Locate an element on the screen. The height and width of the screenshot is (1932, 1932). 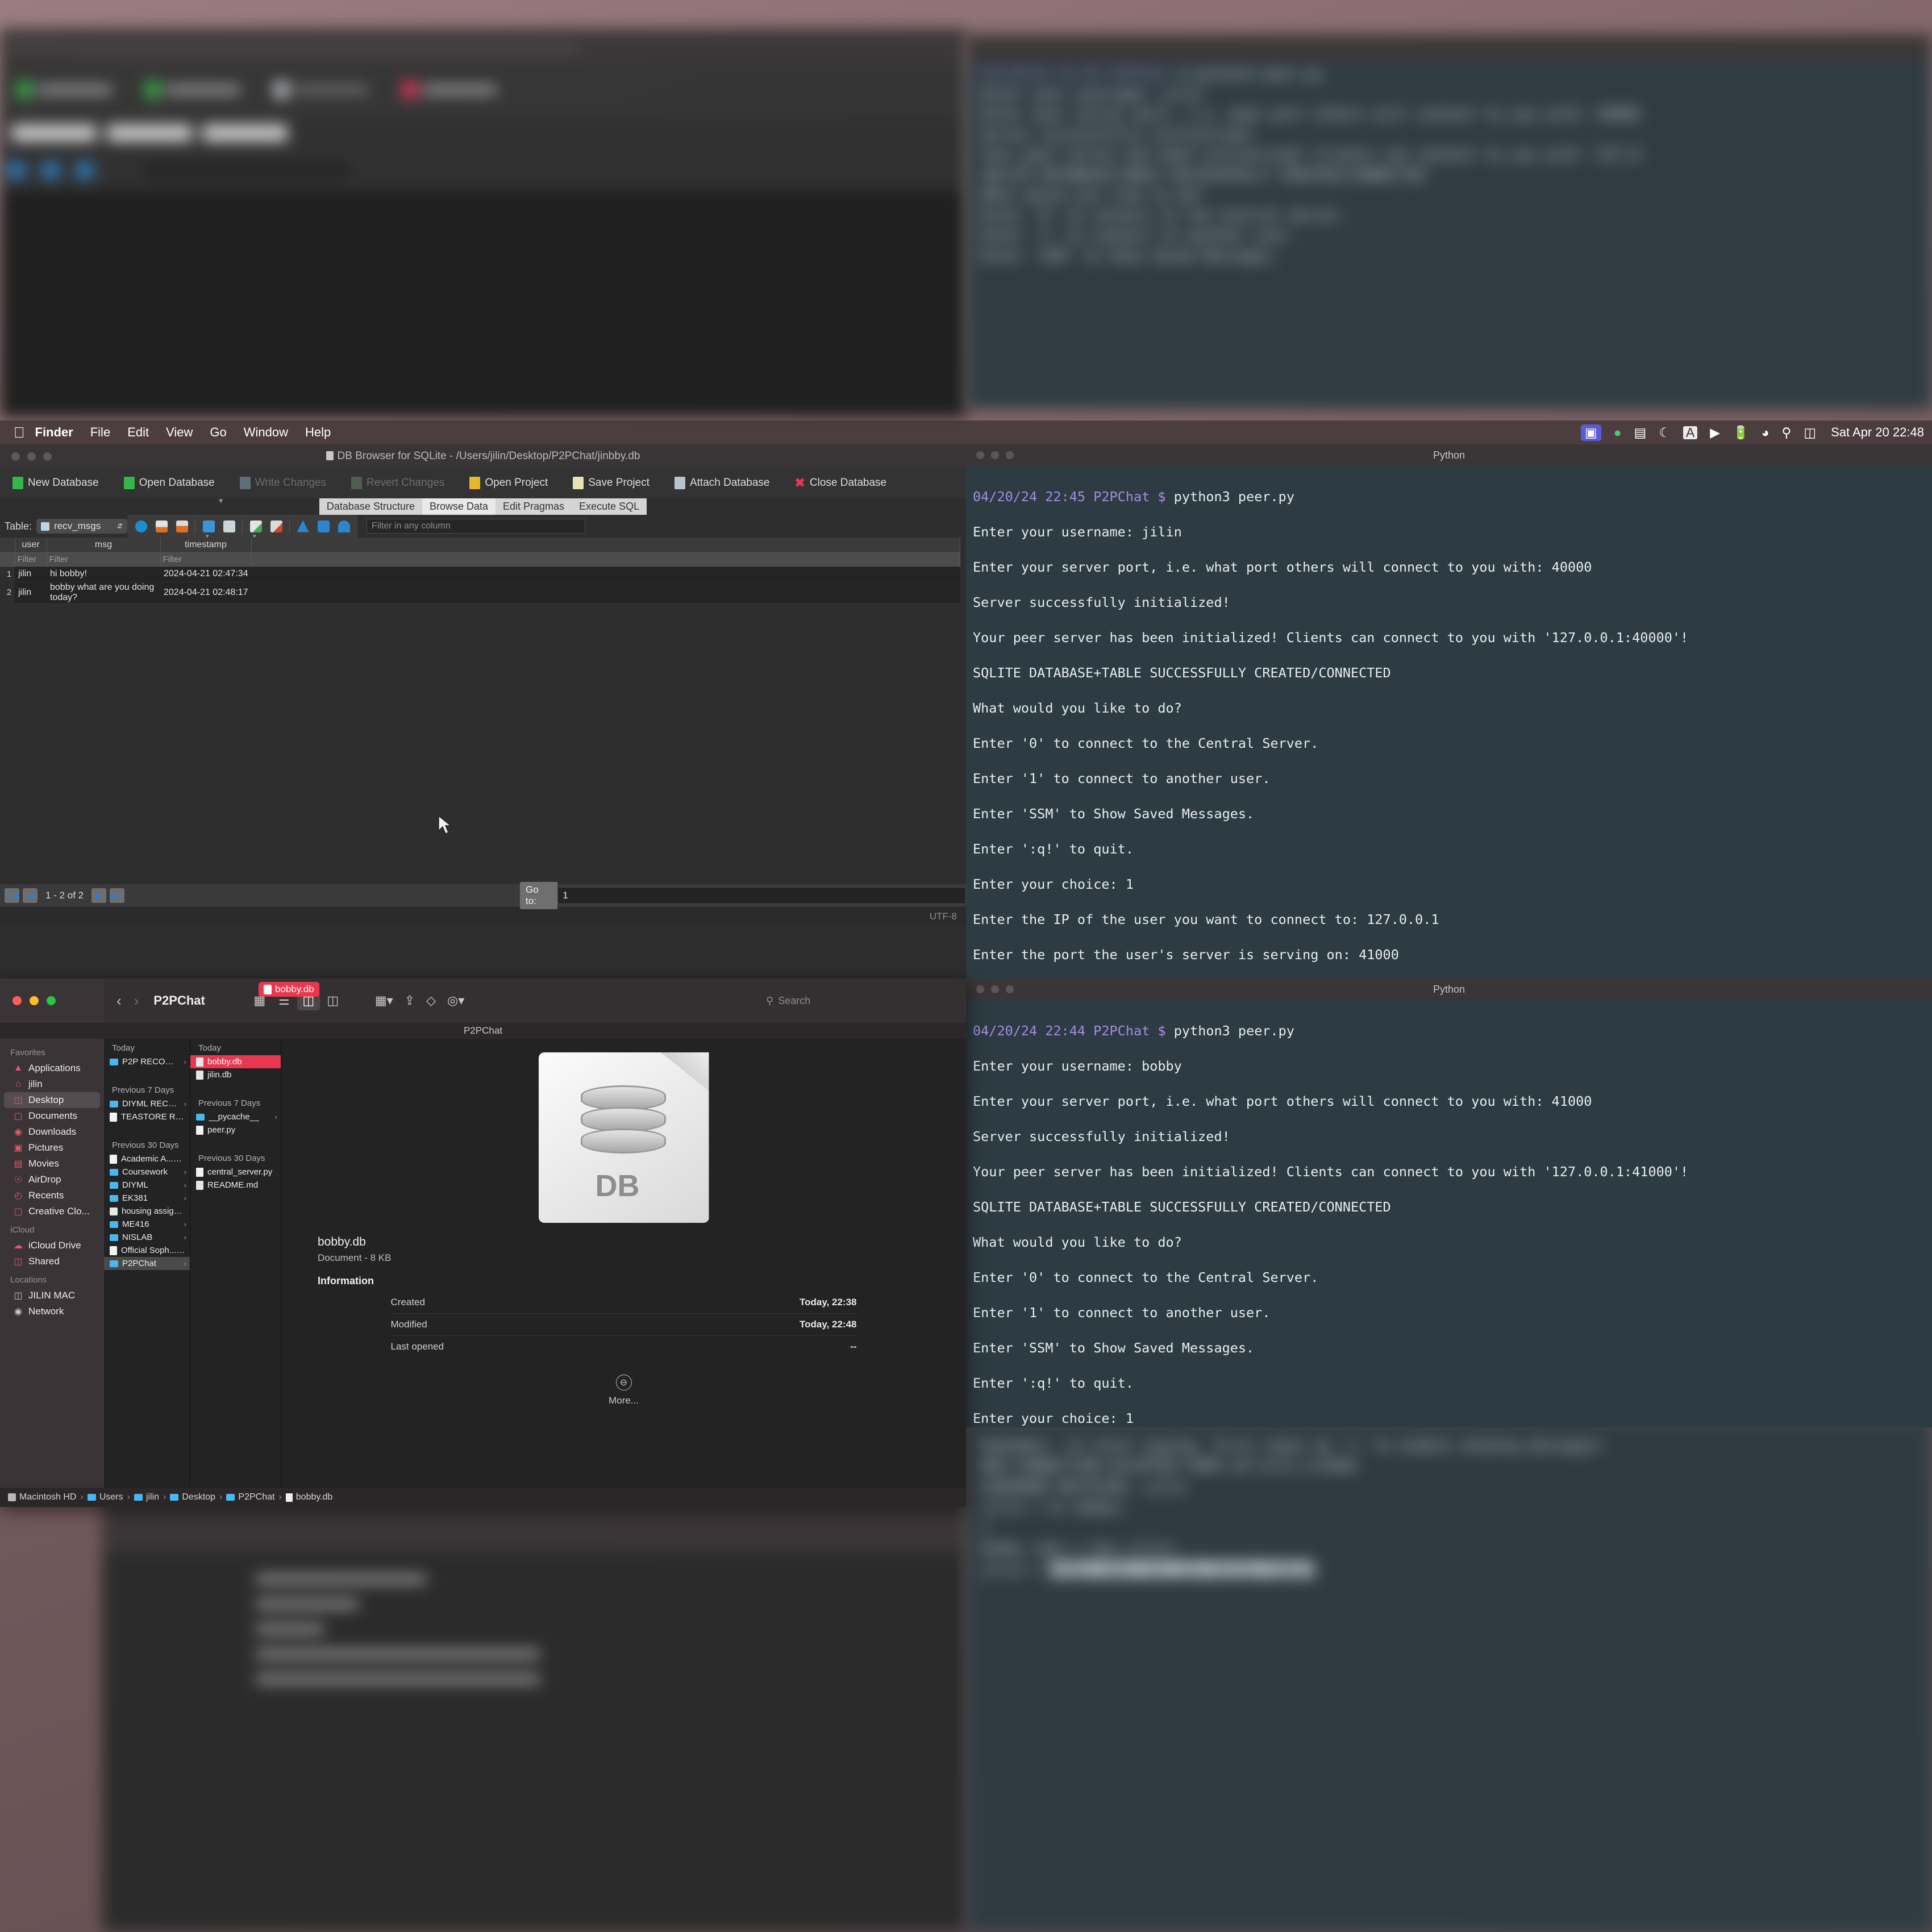
location-icon: ● is located at coordinates (1618, 432).